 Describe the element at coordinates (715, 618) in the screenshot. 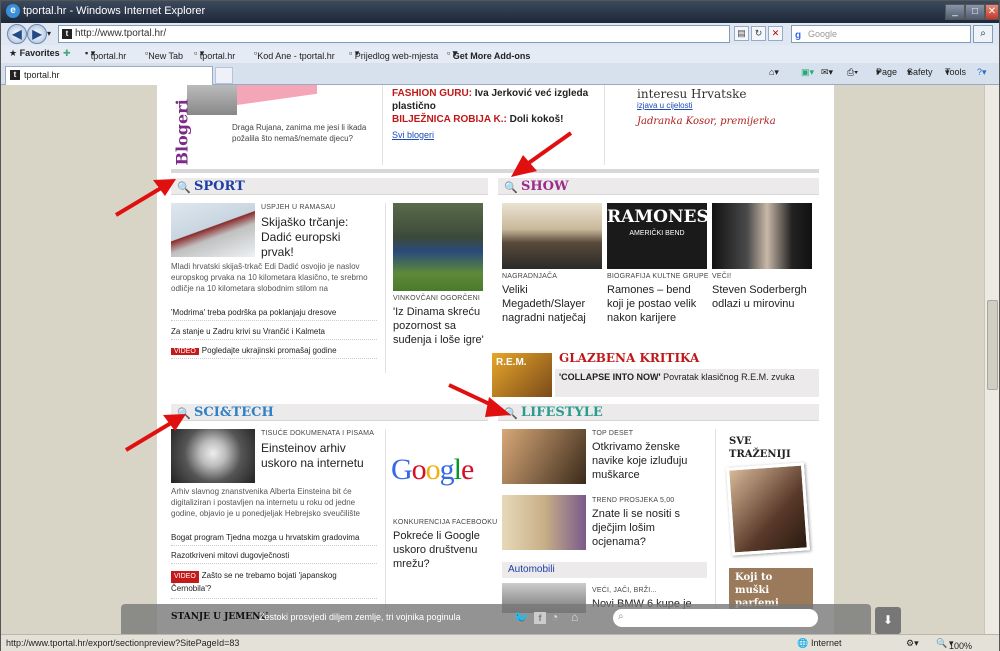

I see `ticker-search-input: ⌕` at that location.